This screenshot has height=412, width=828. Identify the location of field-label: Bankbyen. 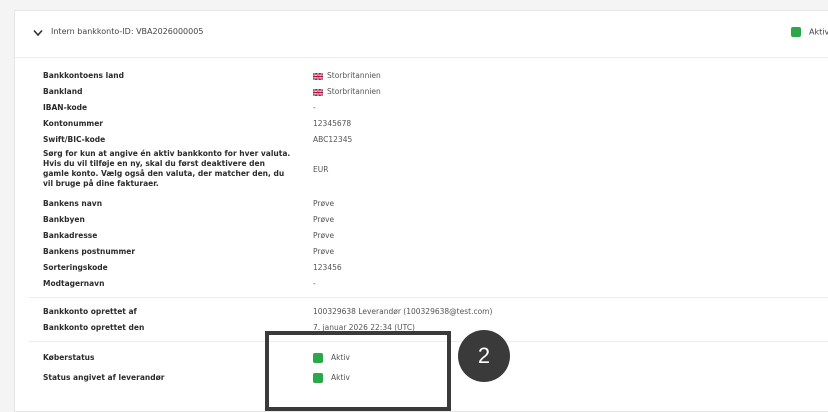
(64, 219).